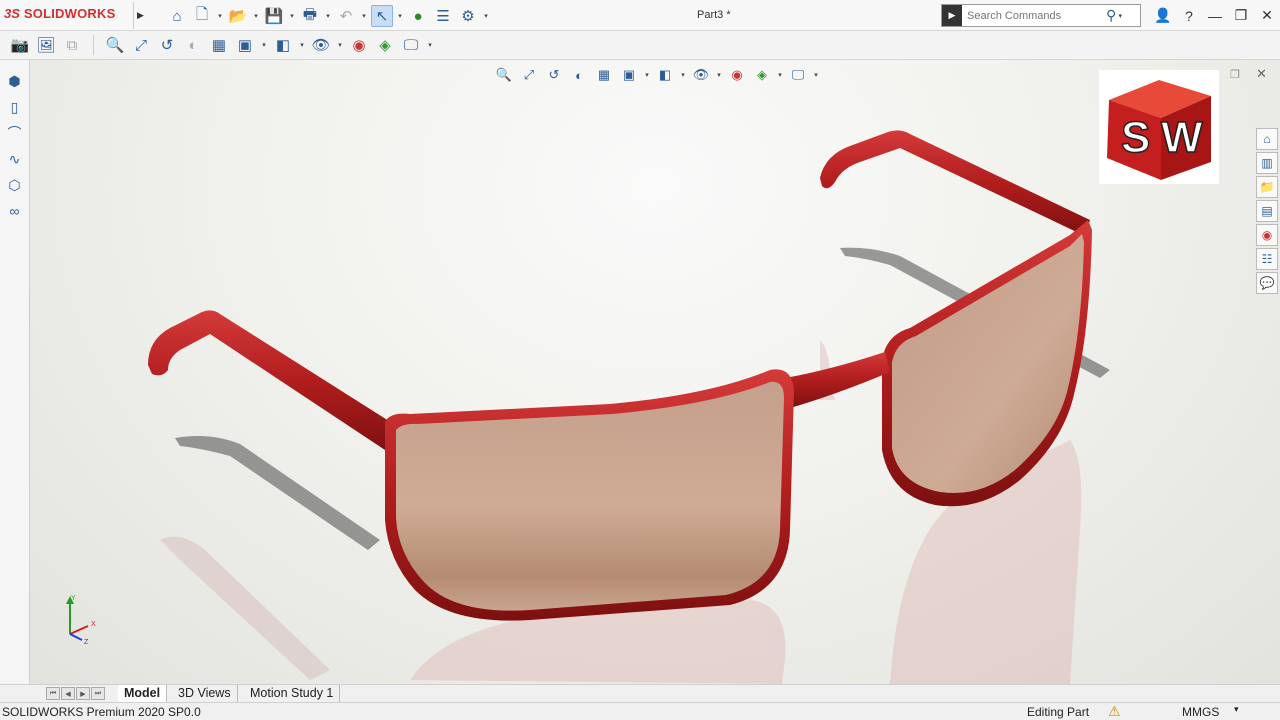 The image size is (1280, 720). I want to click on search-box: ▶ ⚲ ▾, so click(1041, 15).